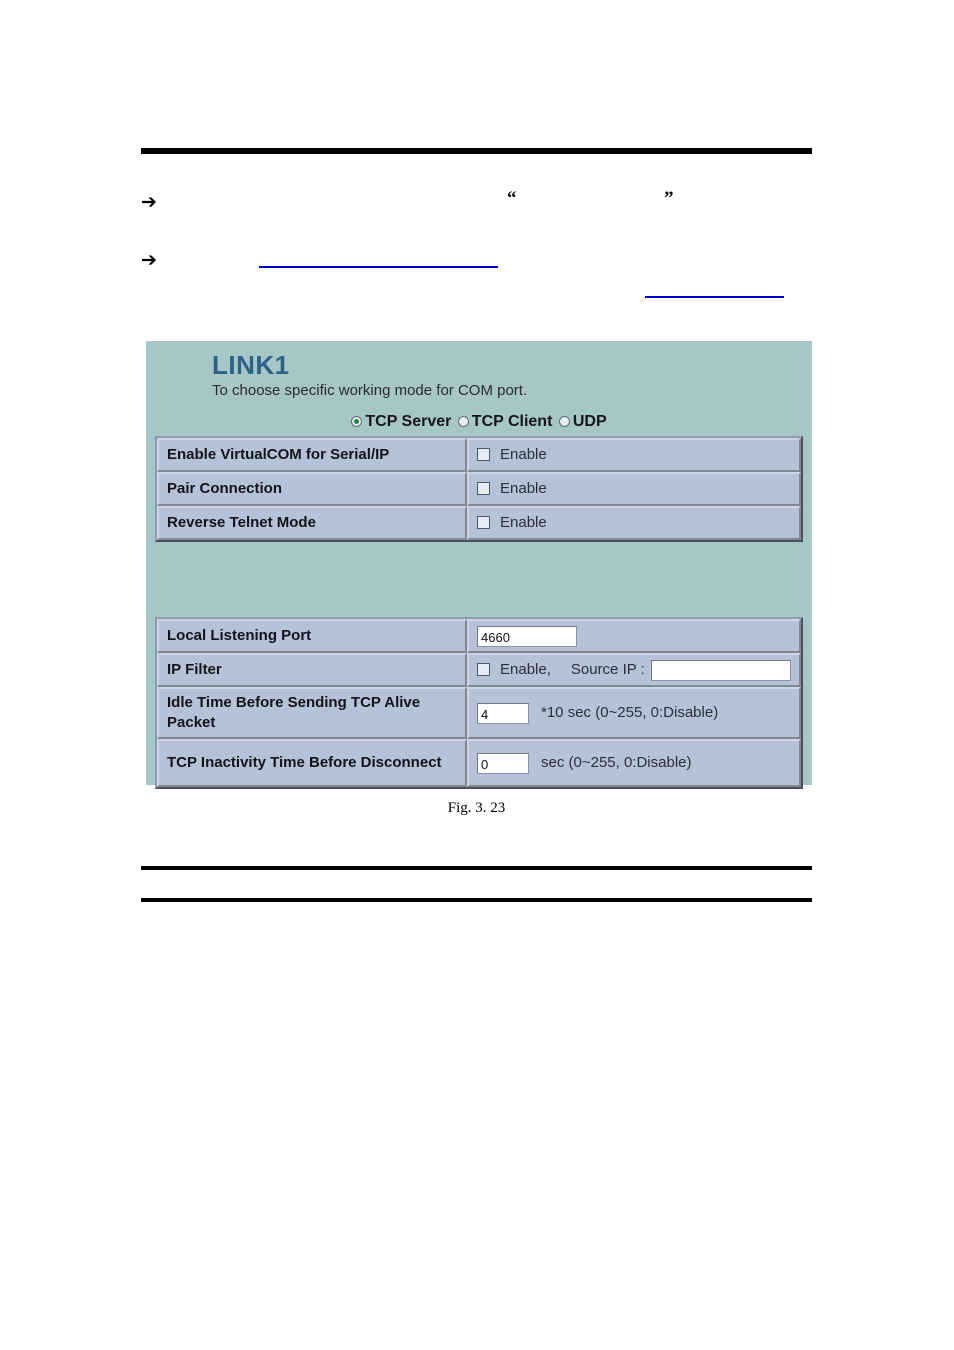  What do you see at coordinates (483, 670) in the screenshot?
I see `checkbox-ip-filter` at bounding box center [483, 670].